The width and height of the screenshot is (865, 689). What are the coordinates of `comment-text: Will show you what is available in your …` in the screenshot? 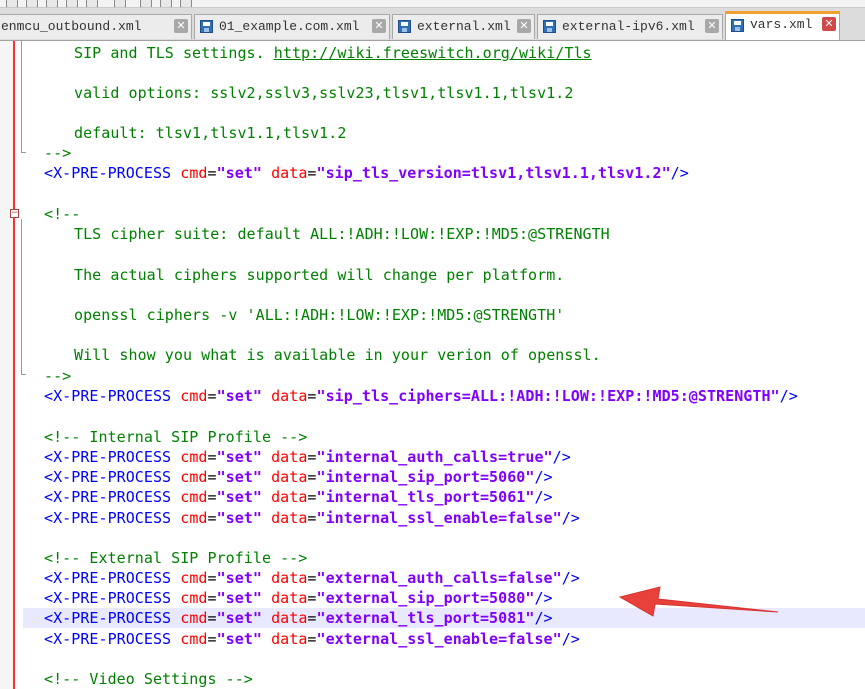 It's located at (337, 355).